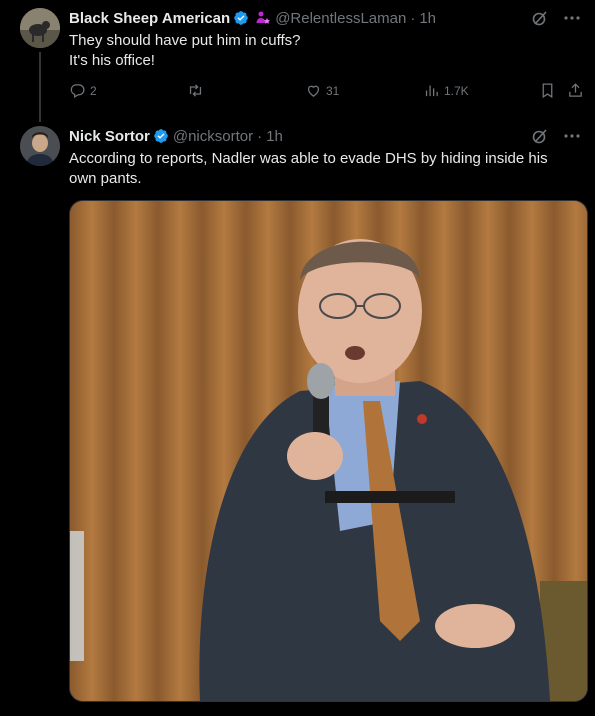 This screenshot has height=716, width=595. I want to click on tweet-text-line: They should have put him in cuffs?, so click(185, 40).